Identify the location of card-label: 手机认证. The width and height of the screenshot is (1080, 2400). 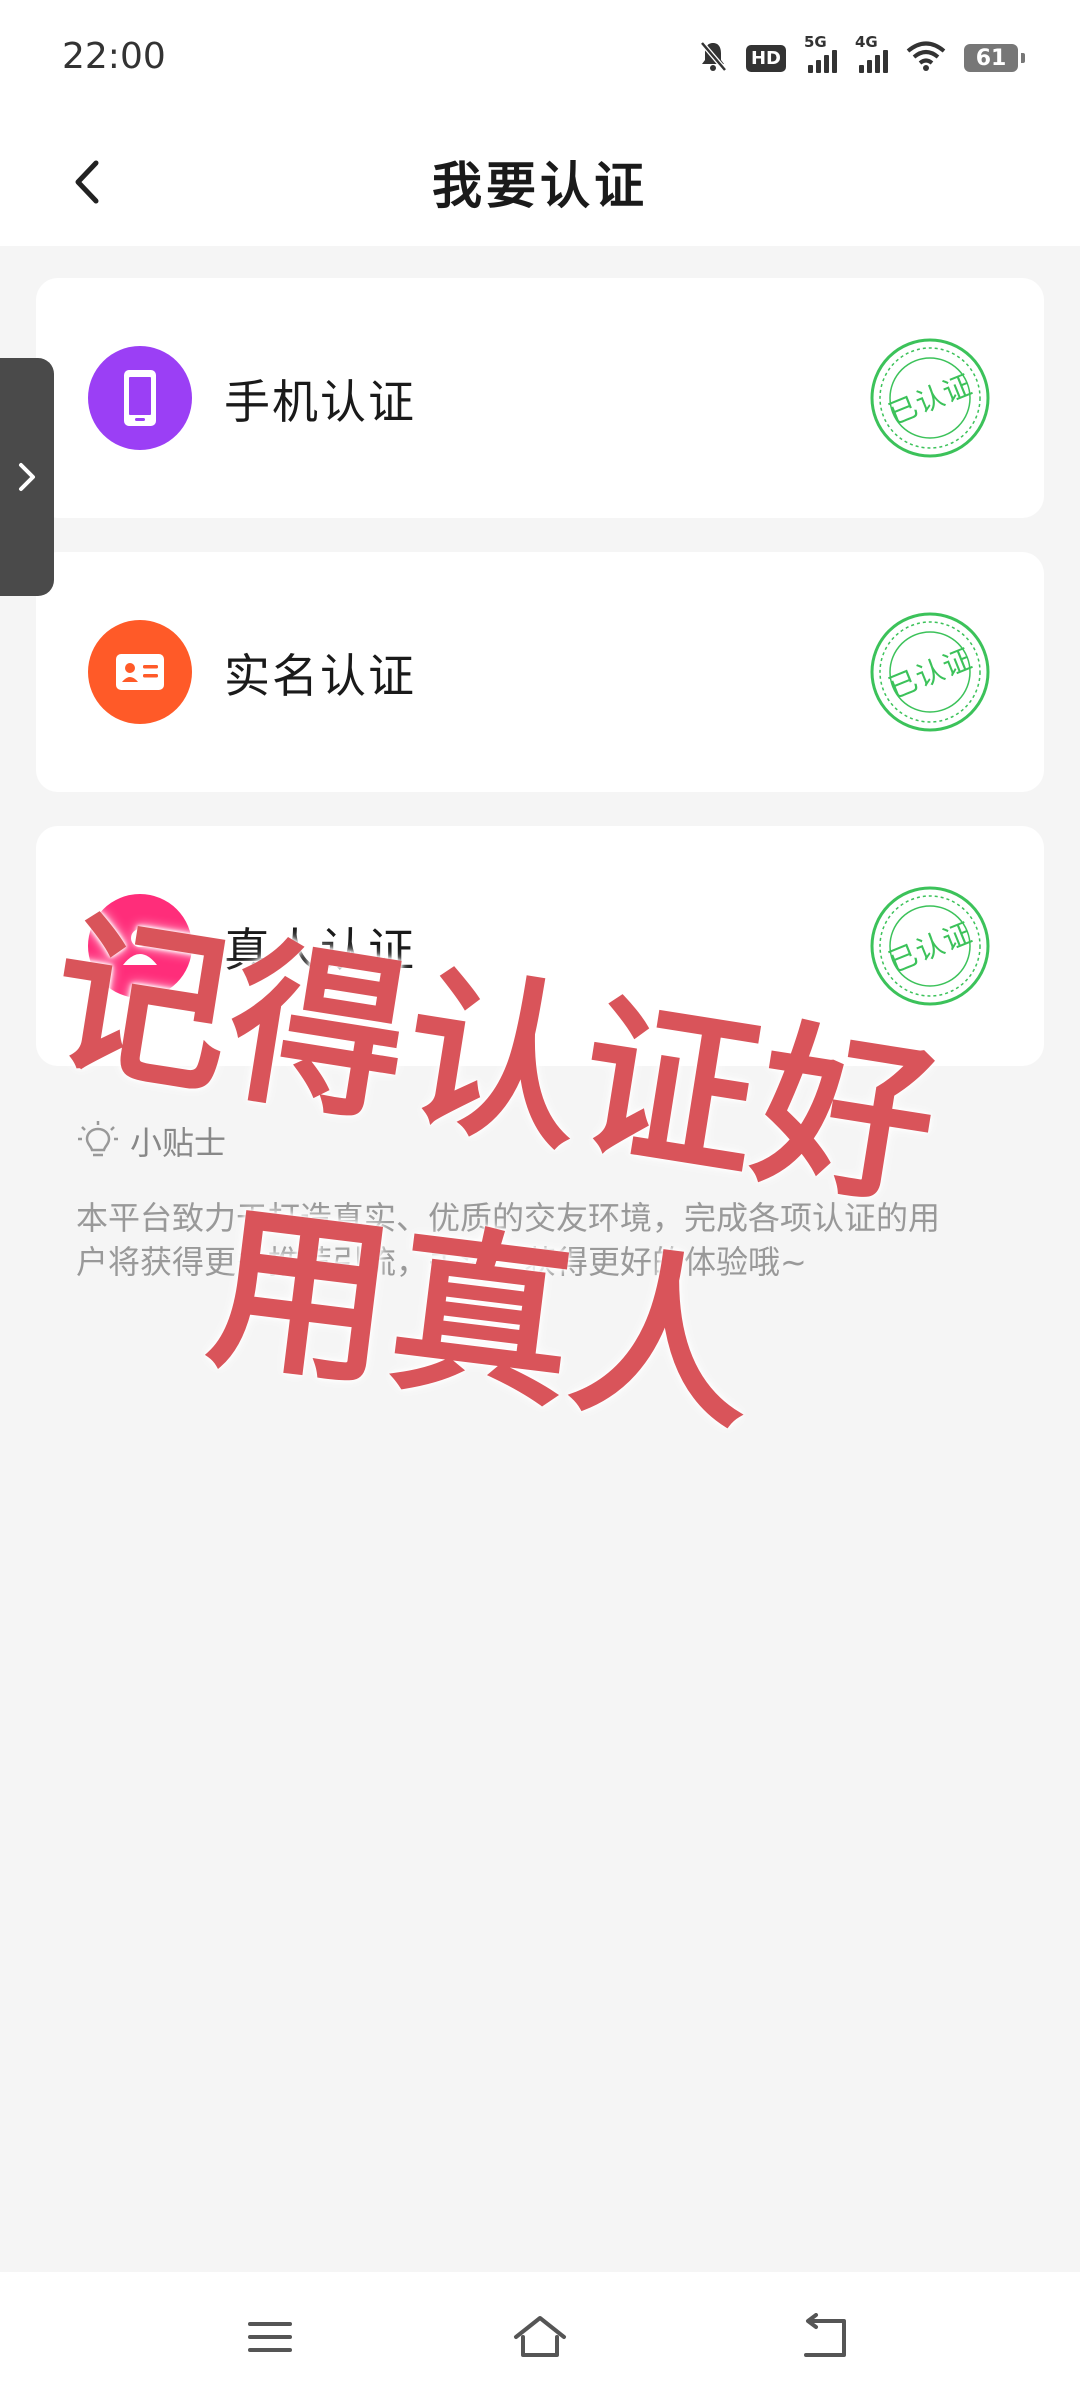
(320, 402).